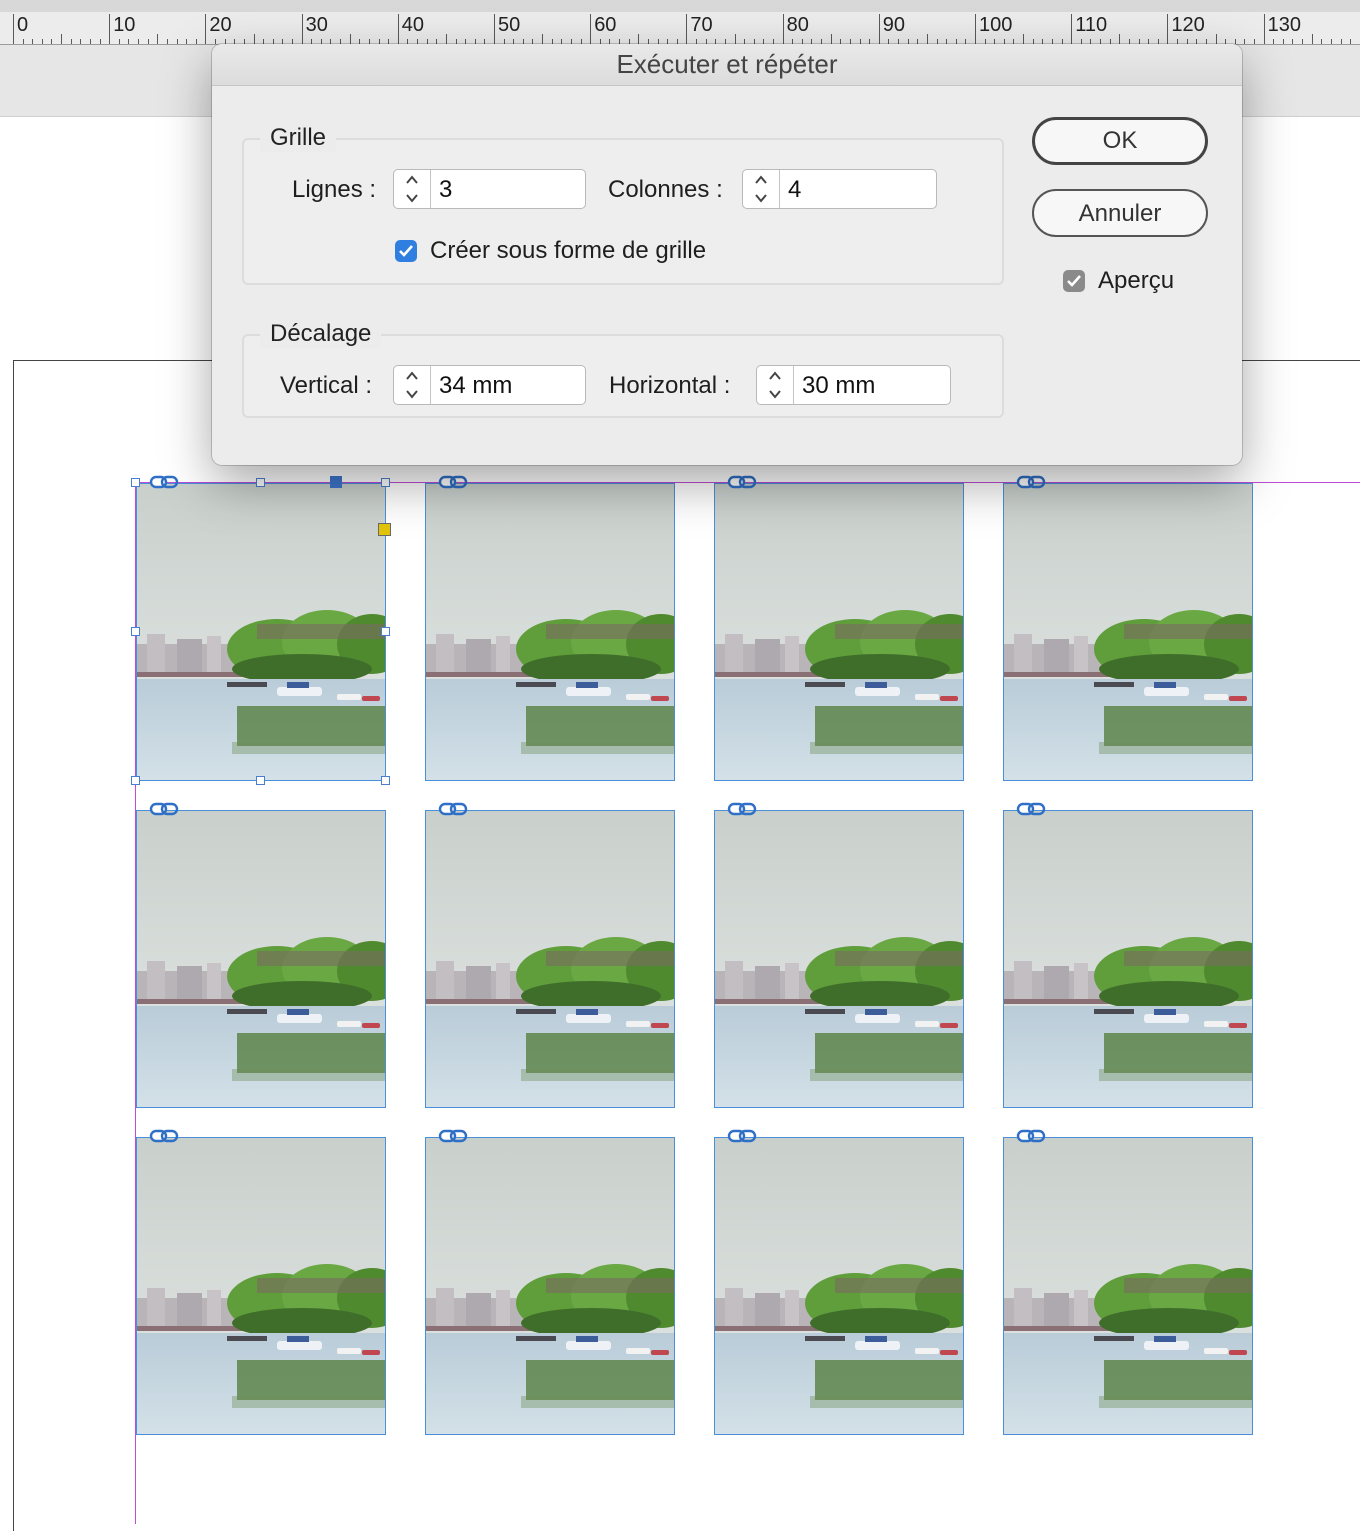 This screenshot has height=1531, width=1360. Describe the element at coordinates (489, 189) in the screenshot. I see `rows-stepper: 3` at that location.